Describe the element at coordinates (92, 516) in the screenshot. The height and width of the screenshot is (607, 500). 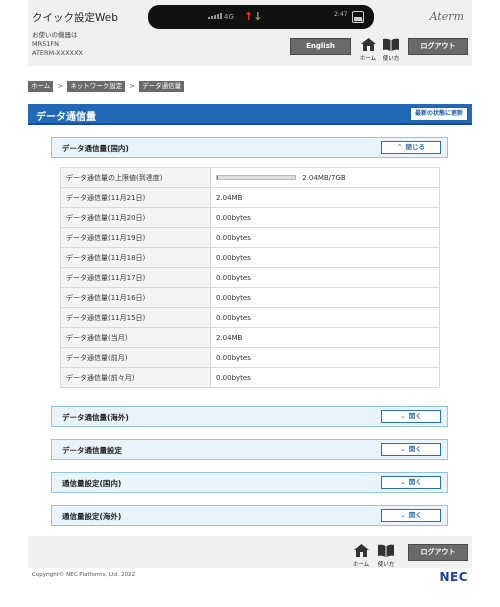
I see `section-label: 通信量設定(海外)` at that location.